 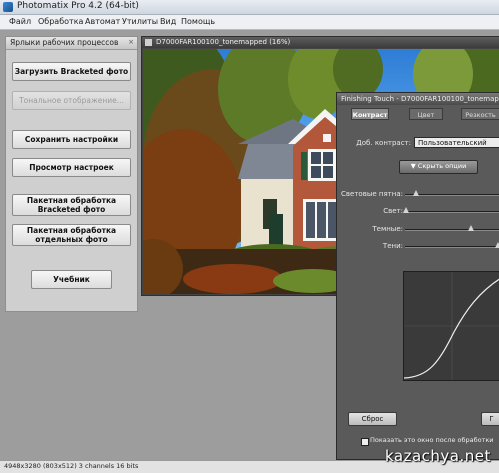 I want to click on triangle-down-icon: ▼, so click(x=413, y=166).